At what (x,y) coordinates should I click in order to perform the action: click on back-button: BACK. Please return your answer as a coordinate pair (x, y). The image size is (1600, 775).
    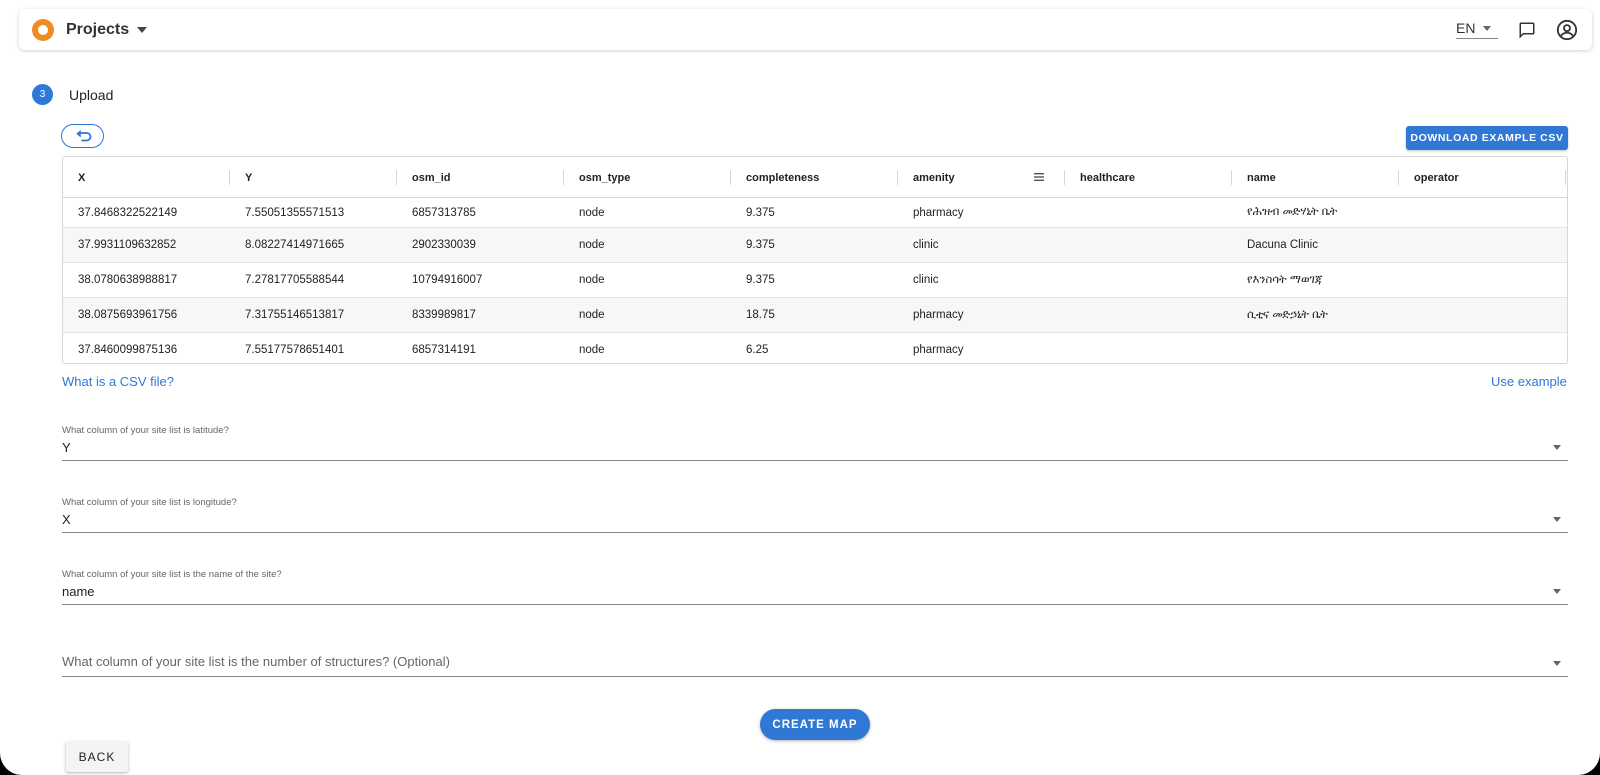
    Looking at the image, I should click on (97, 757).